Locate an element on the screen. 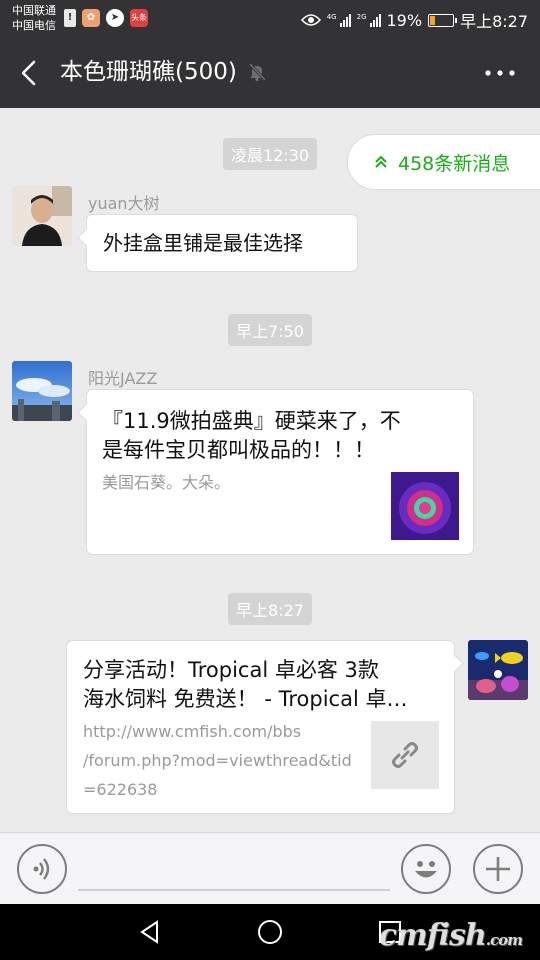 The width and height of the screenshot is (540, 960). watermark-main: cmfish is located at coordinates (432, 935).